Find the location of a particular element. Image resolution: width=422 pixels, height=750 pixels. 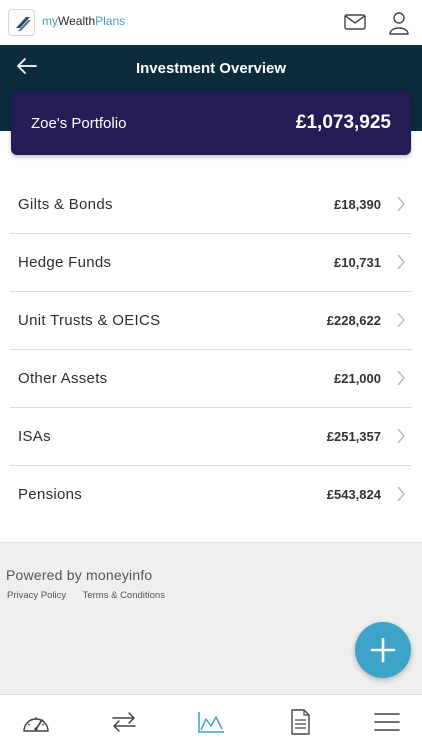

asset-row-hedge-funds: Hedge Funds £10,731 is located at coordinates (211, 263).